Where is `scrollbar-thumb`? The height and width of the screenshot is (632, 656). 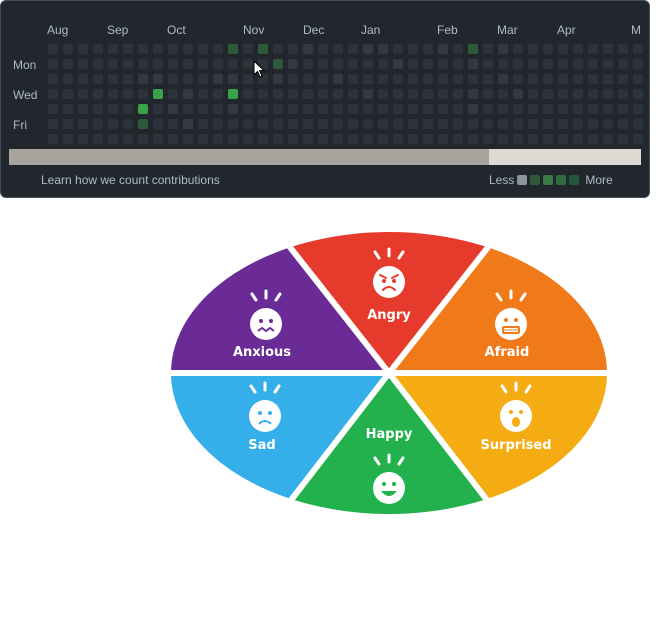
scrollbar-thumb is located at coordinates (249, 157).